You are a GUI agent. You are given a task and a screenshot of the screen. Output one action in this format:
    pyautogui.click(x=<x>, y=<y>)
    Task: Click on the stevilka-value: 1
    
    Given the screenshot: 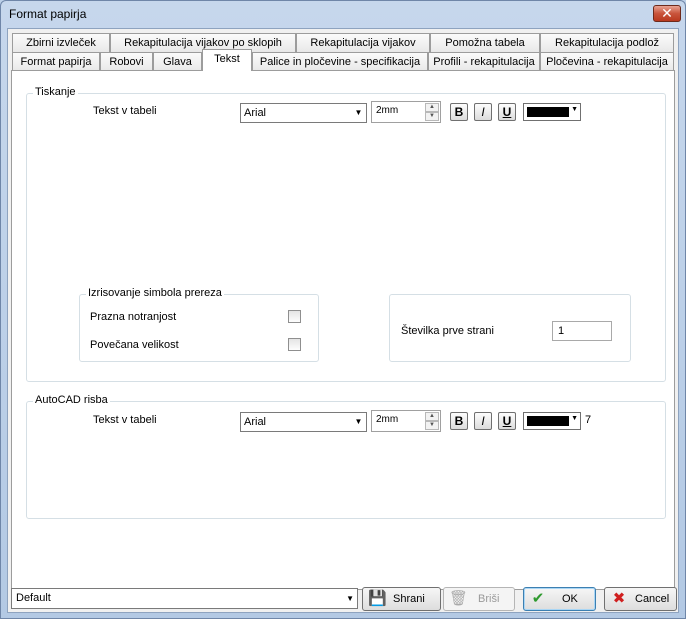 What is the action you would take?
    pyautogui.click(x=561, y=331)
    